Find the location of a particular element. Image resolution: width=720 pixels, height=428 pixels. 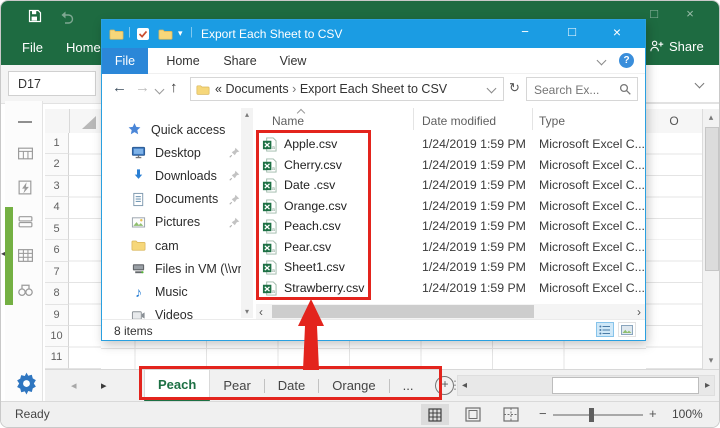

pane-collapse-arrow-icon: ◂ is located at coordinates (3, 253).